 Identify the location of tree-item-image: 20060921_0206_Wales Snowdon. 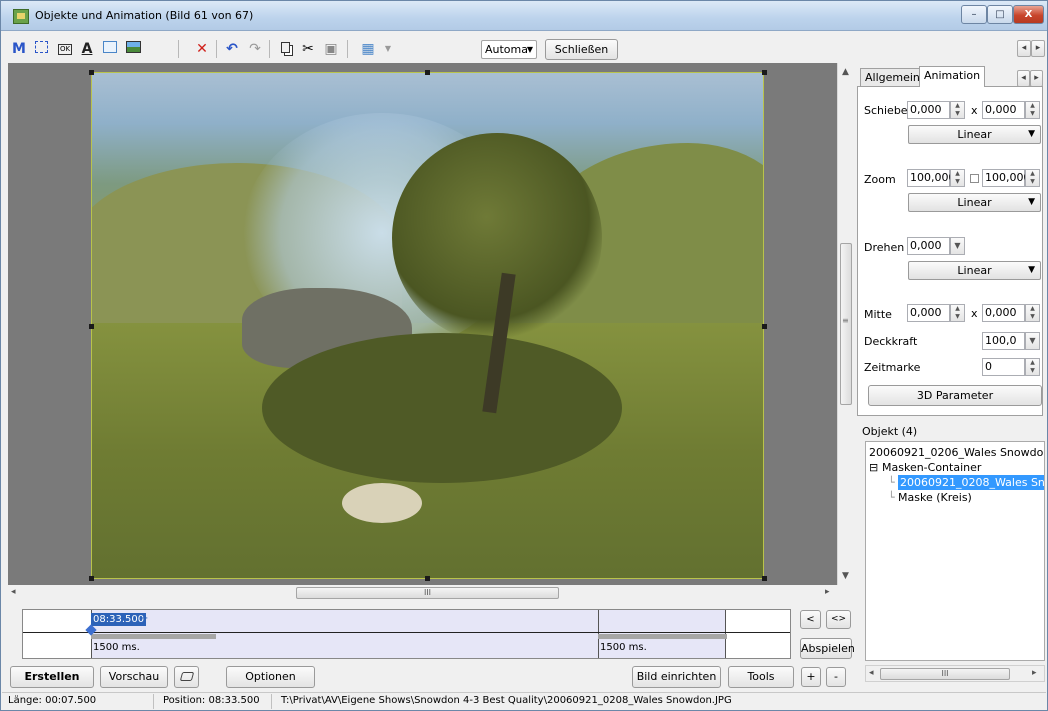
(956, 452).